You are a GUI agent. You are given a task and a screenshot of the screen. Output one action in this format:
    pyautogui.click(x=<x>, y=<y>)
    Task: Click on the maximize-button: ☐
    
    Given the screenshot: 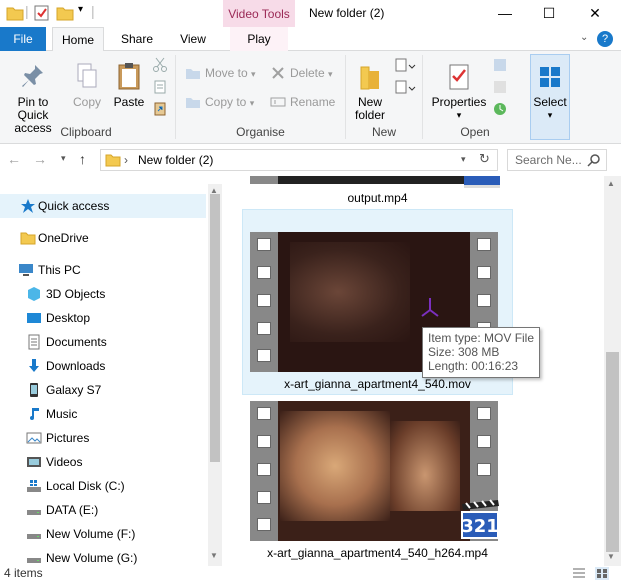 What is the action you would take?
    pyautogui.click(x=549, y=13)
    